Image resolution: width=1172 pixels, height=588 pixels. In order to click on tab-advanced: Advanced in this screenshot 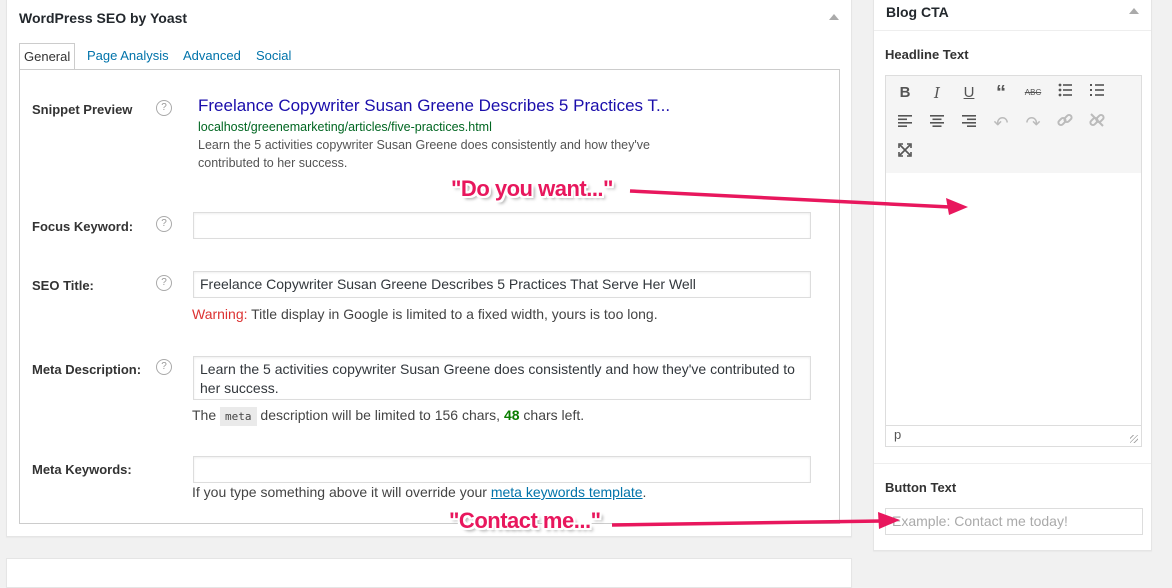, I will do `click(212, 56)`.